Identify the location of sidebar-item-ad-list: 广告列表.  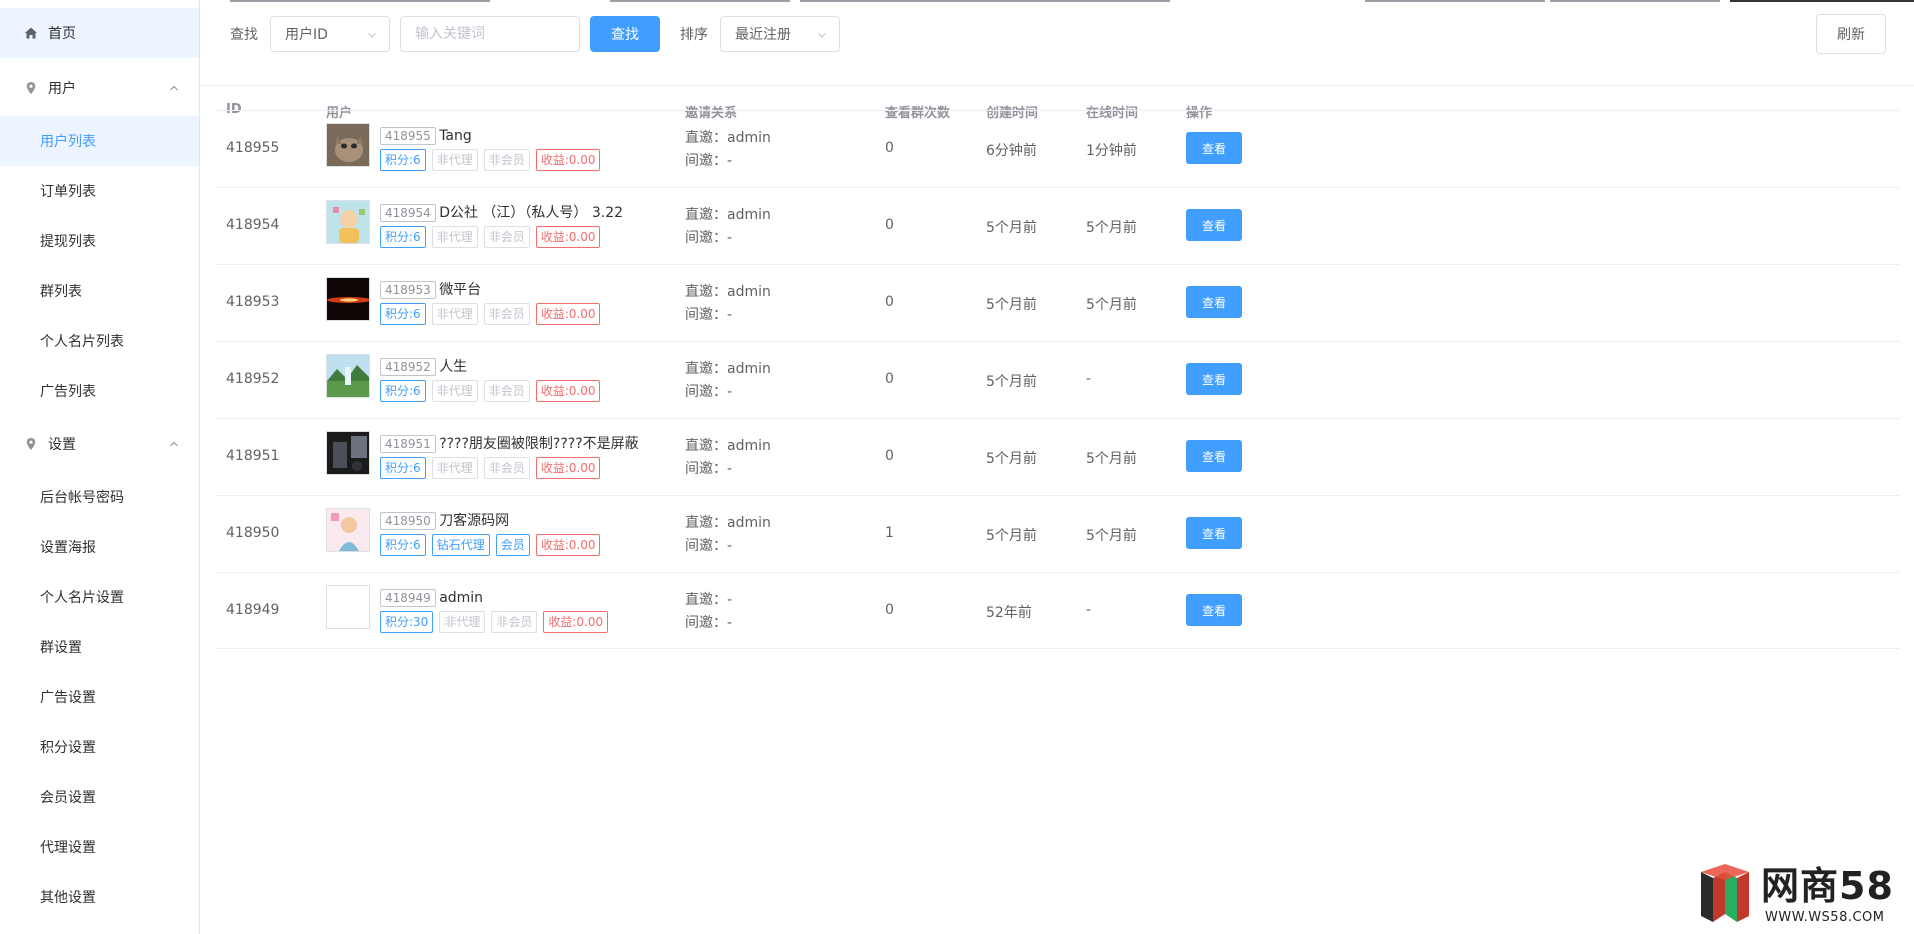
(99, 391).